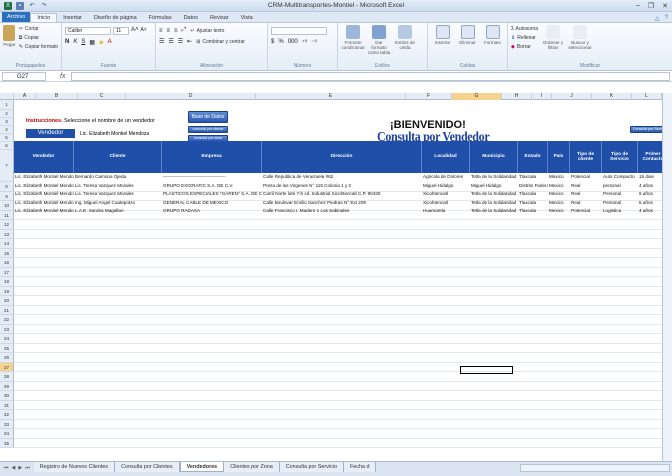 Image resolution: width=672 pixels, height=476 pixels. Describe the element at coordinates (7, 234) in the screenshot. I see `row-header: 13` at that location.